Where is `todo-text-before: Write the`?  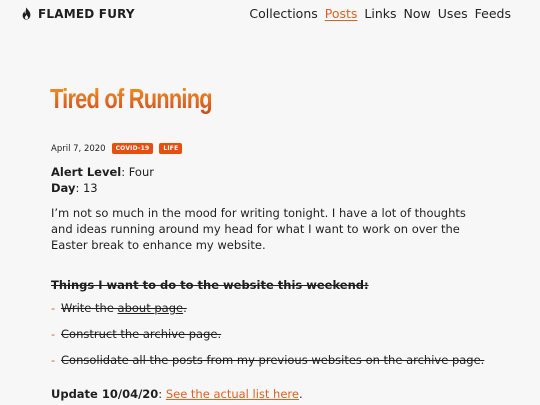 todo-text-before: Write the is located at coordinates (89, 308).